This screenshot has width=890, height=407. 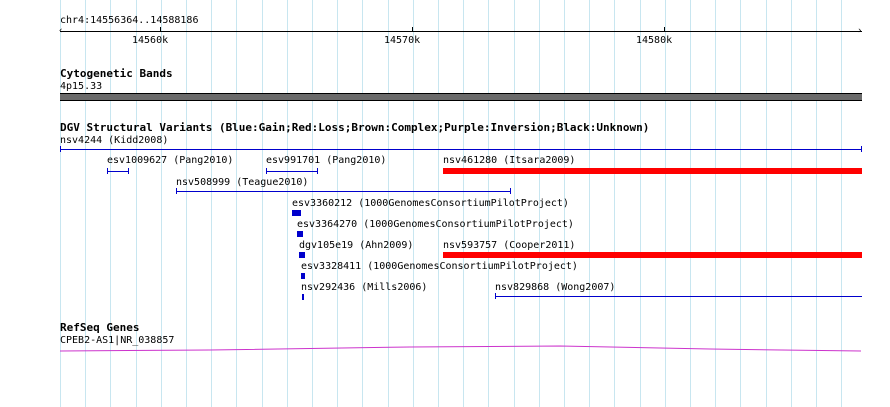 I want to click on variant-esv3328411, so click(x=303, y=276).